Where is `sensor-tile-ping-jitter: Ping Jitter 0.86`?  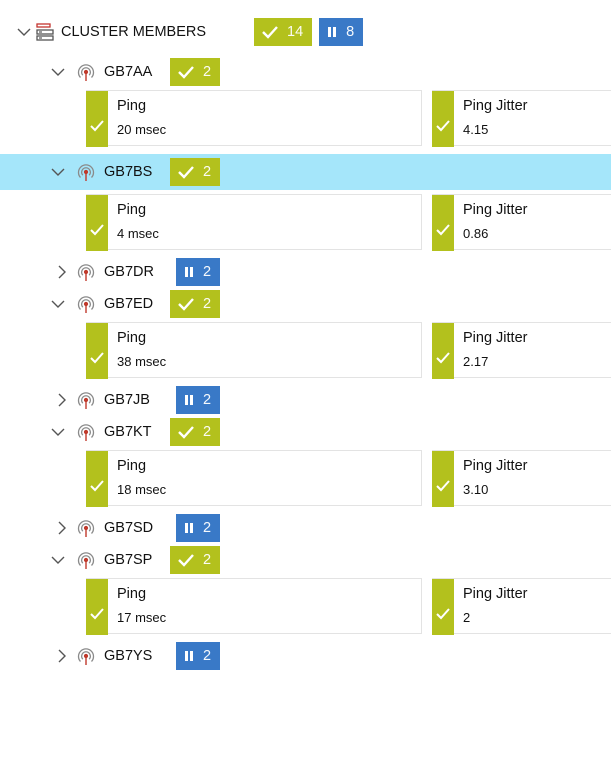 sensor-tile-ping-jitter: Ping Jitter 0.86 is located at coordinates (521, 222).